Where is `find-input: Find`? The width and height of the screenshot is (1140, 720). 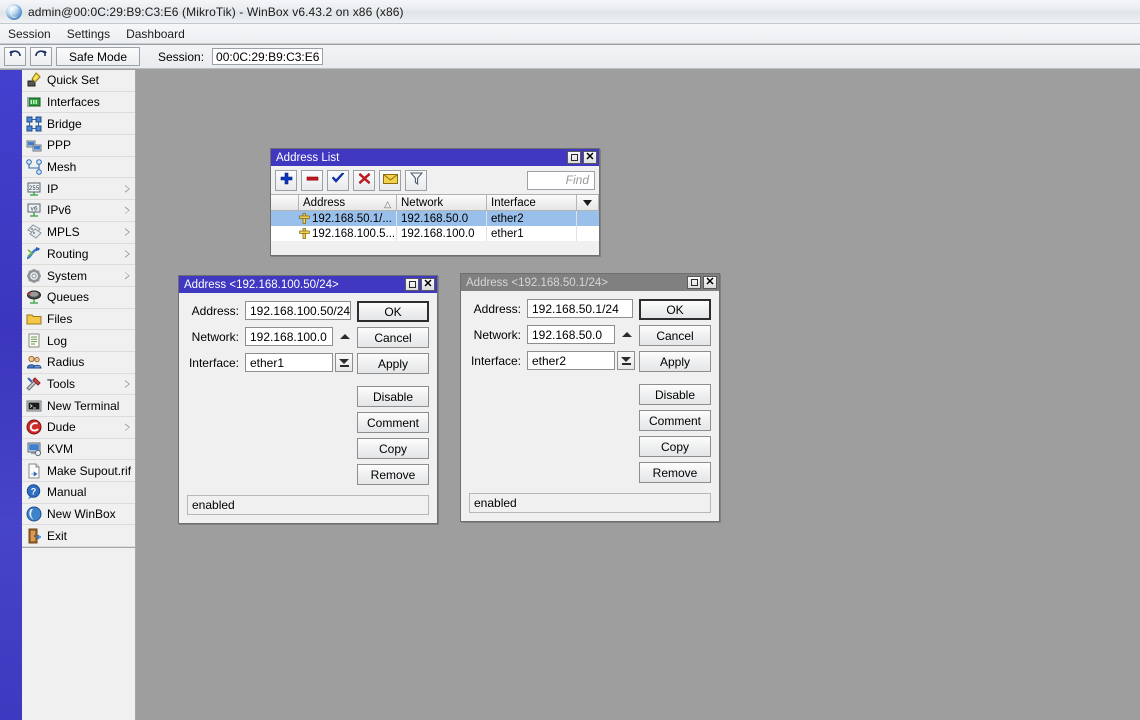
find-input: Find is located at coordinates (561, 180).